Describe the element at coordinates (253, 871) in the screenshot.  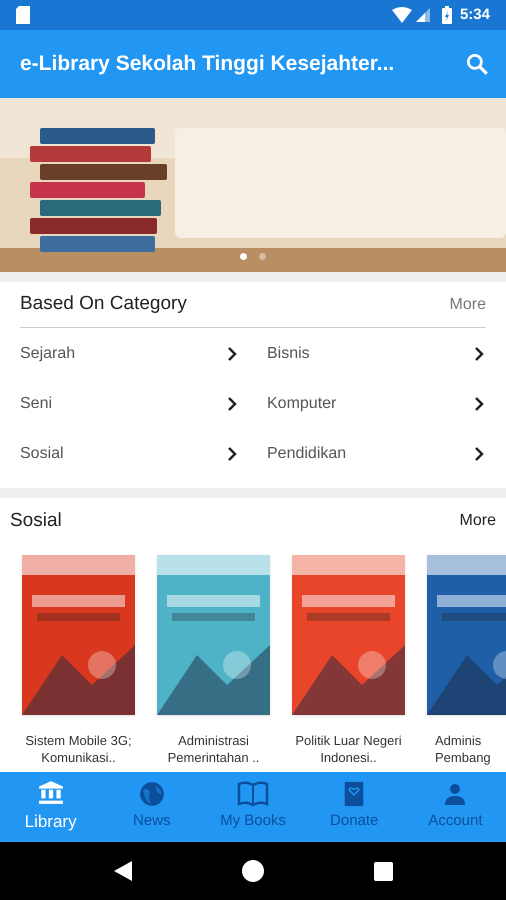
I see `home-icon` at that location.